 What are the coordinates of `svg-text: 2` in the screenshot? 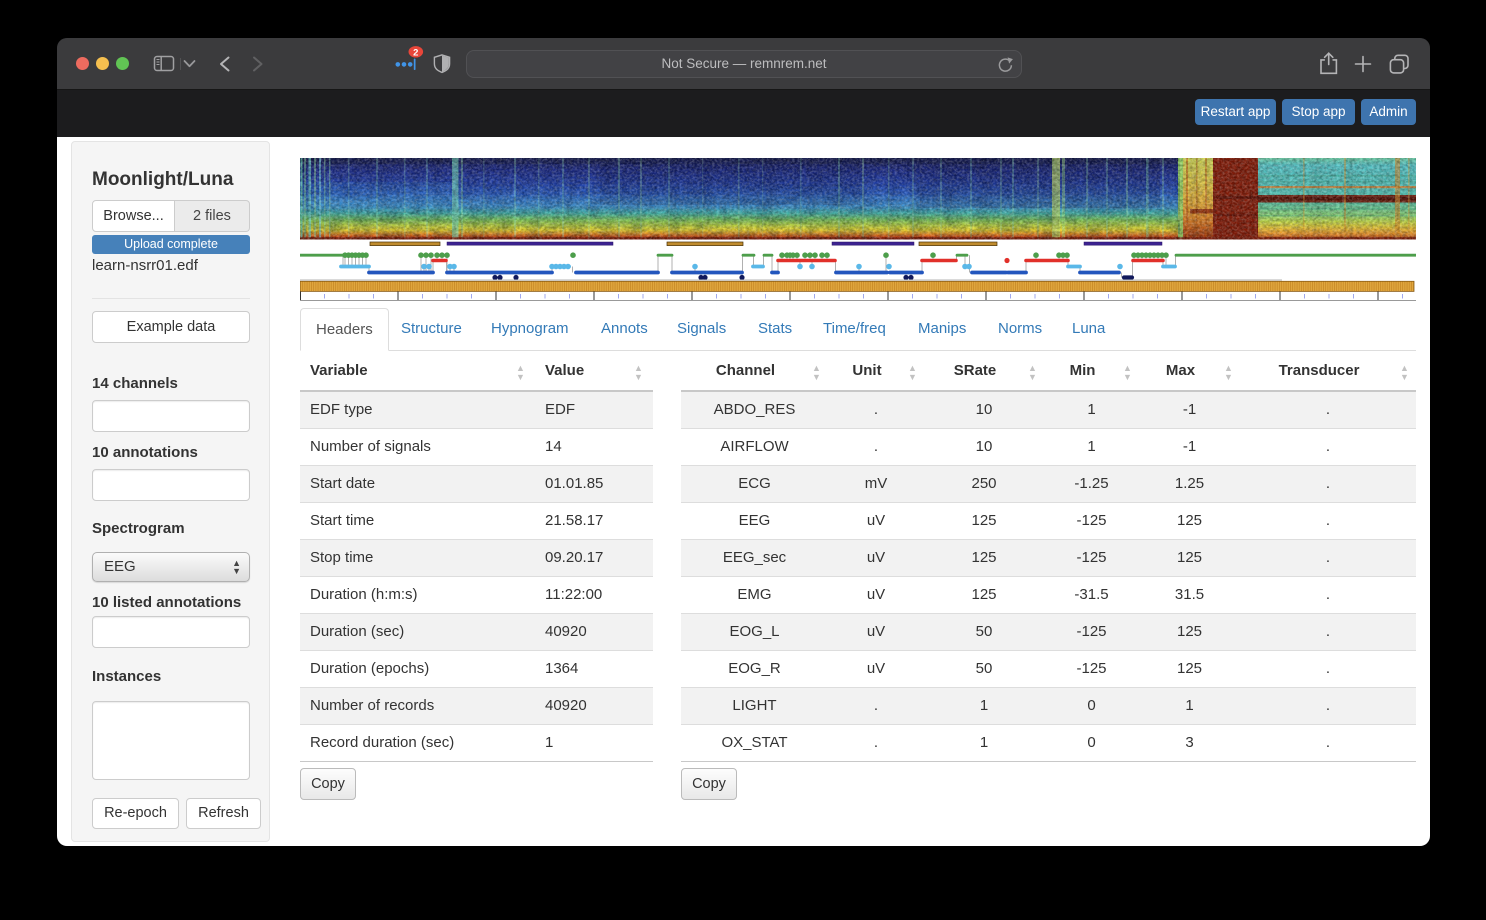 It's located at (415, 52).